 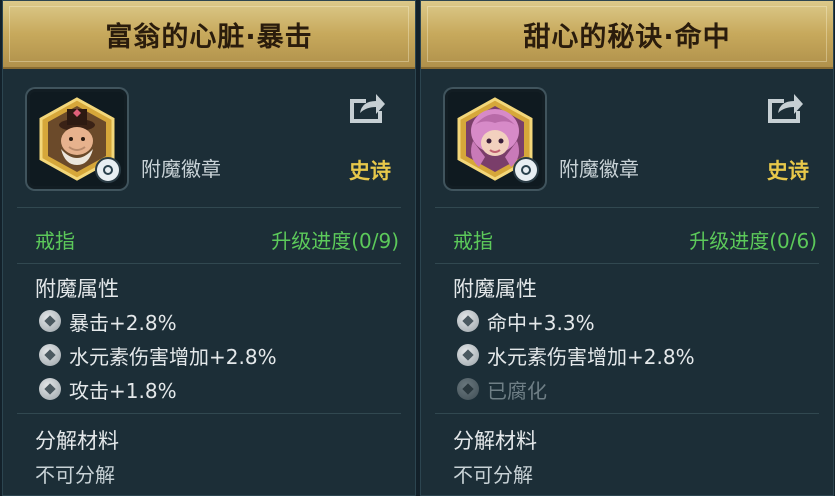 I want to click on attribute-text: 攻击+1.8%, so click(x=123, y=390).